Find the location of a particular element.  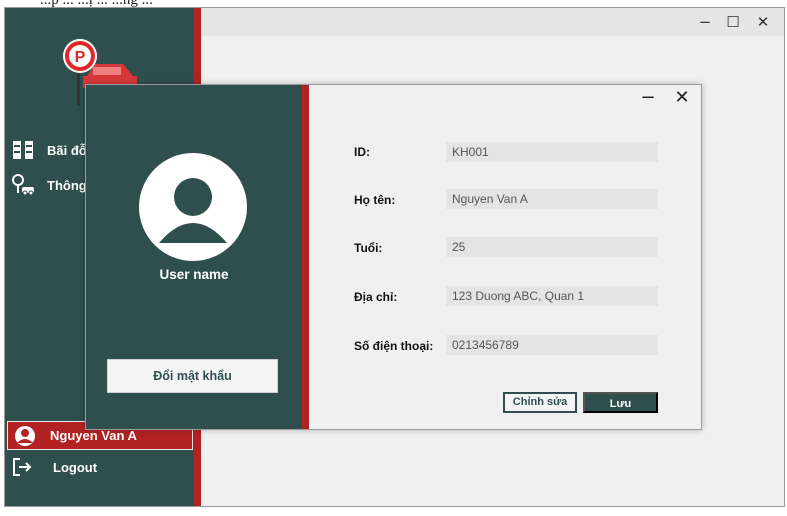

logout-label: Logout is located at coordinates (75, 467).